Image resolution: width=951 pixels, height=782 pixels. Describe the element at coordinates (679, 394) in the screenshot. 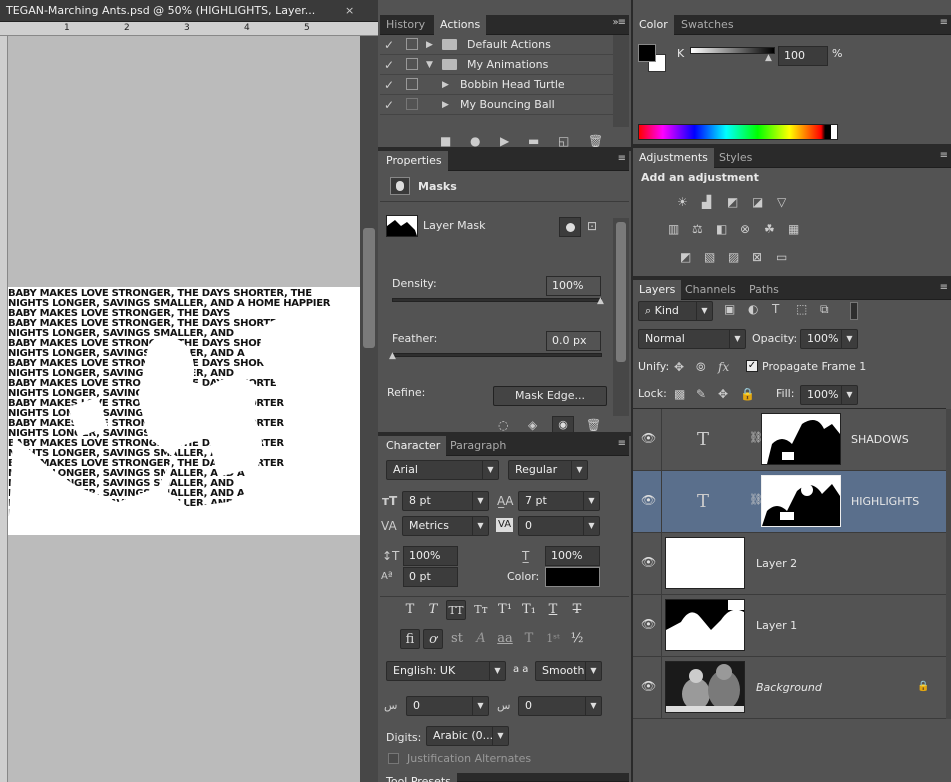

I see `lock-transparent-icon: ▩` at that location.